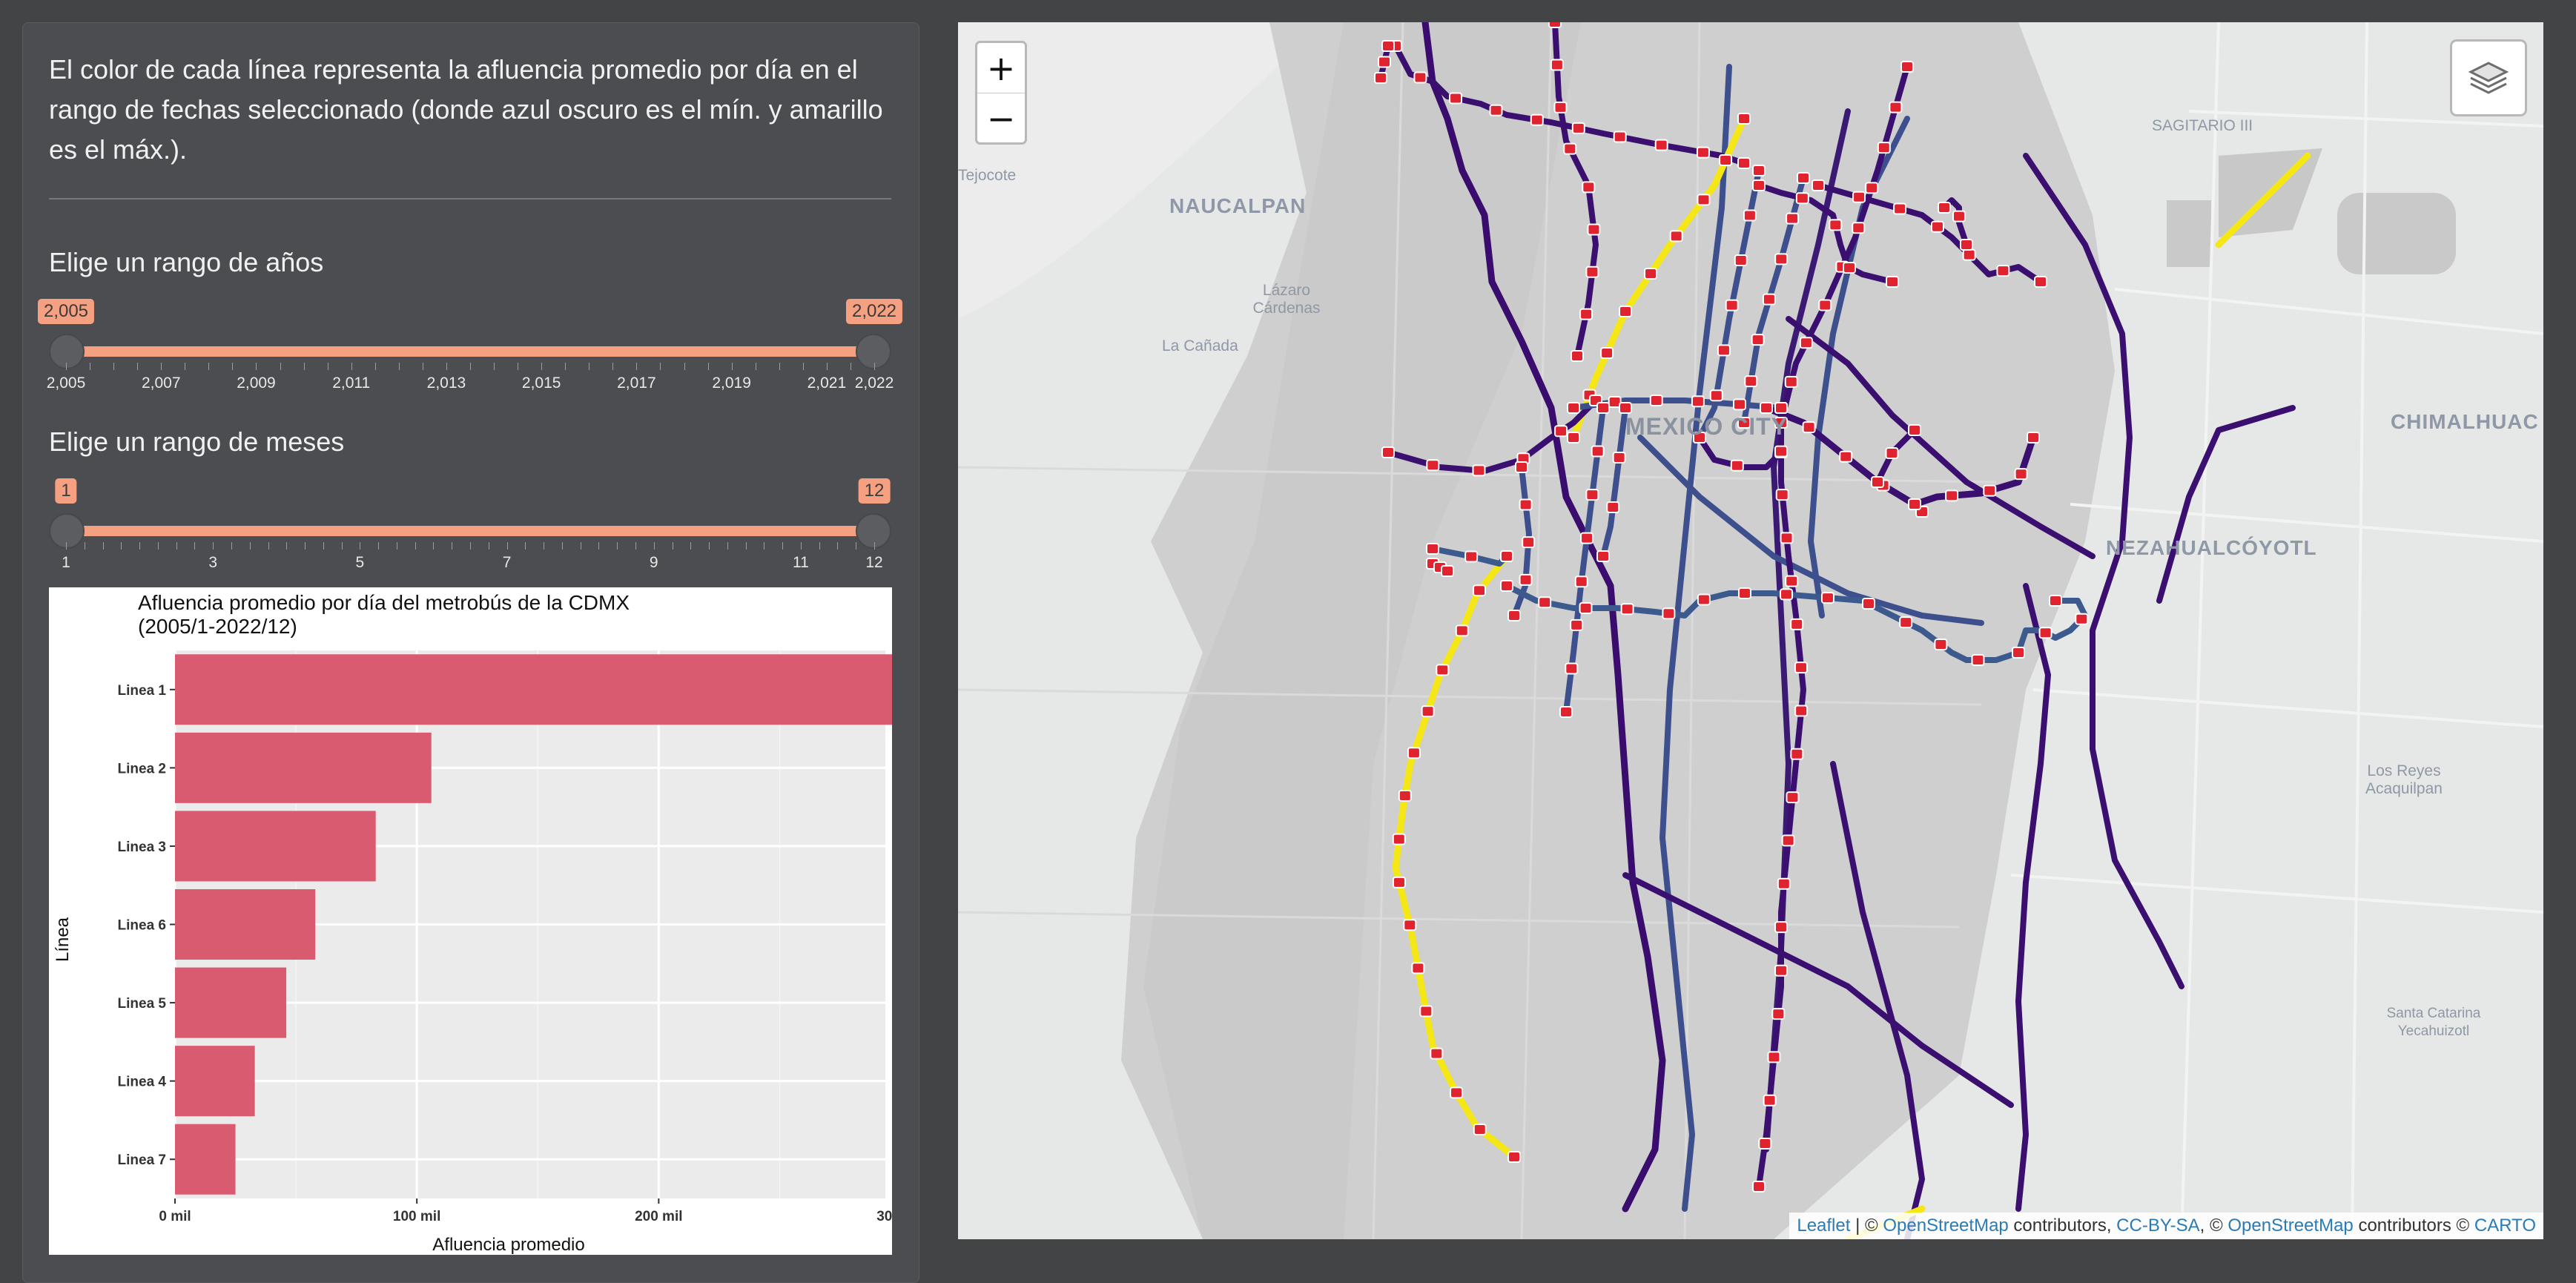 The width and height of the screenshot is (2576, 1283). I want to click on zoom-in-button: +, so click(1001, 68).